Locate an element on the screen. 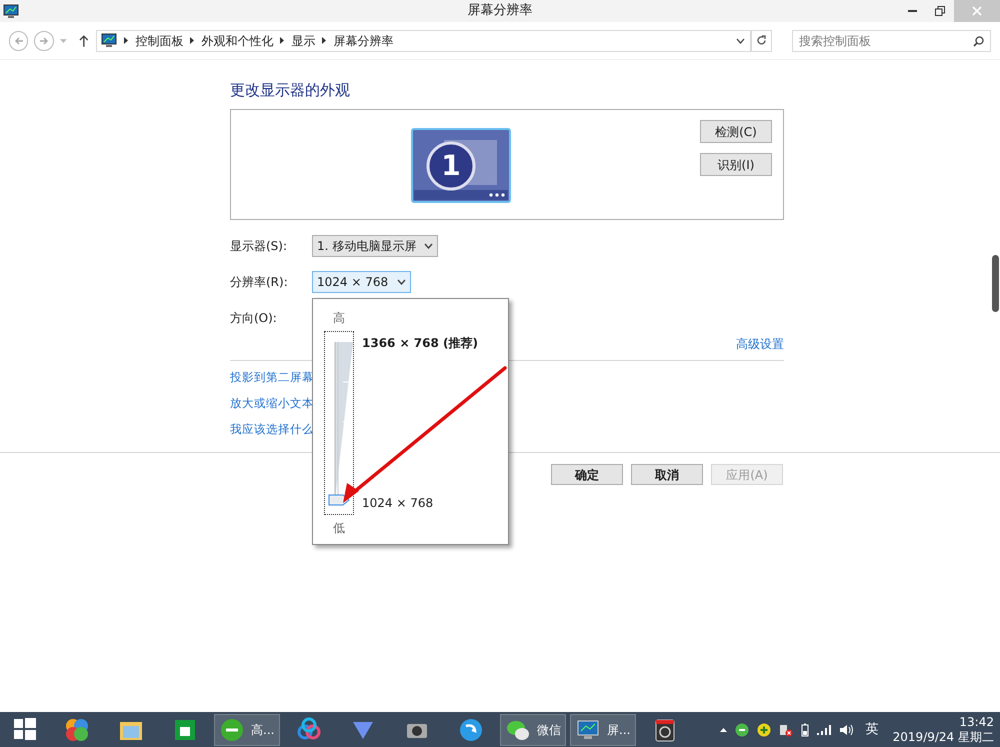  breadcrumb-item: 屏幕分辨率 is located at coordinates (363, 41).